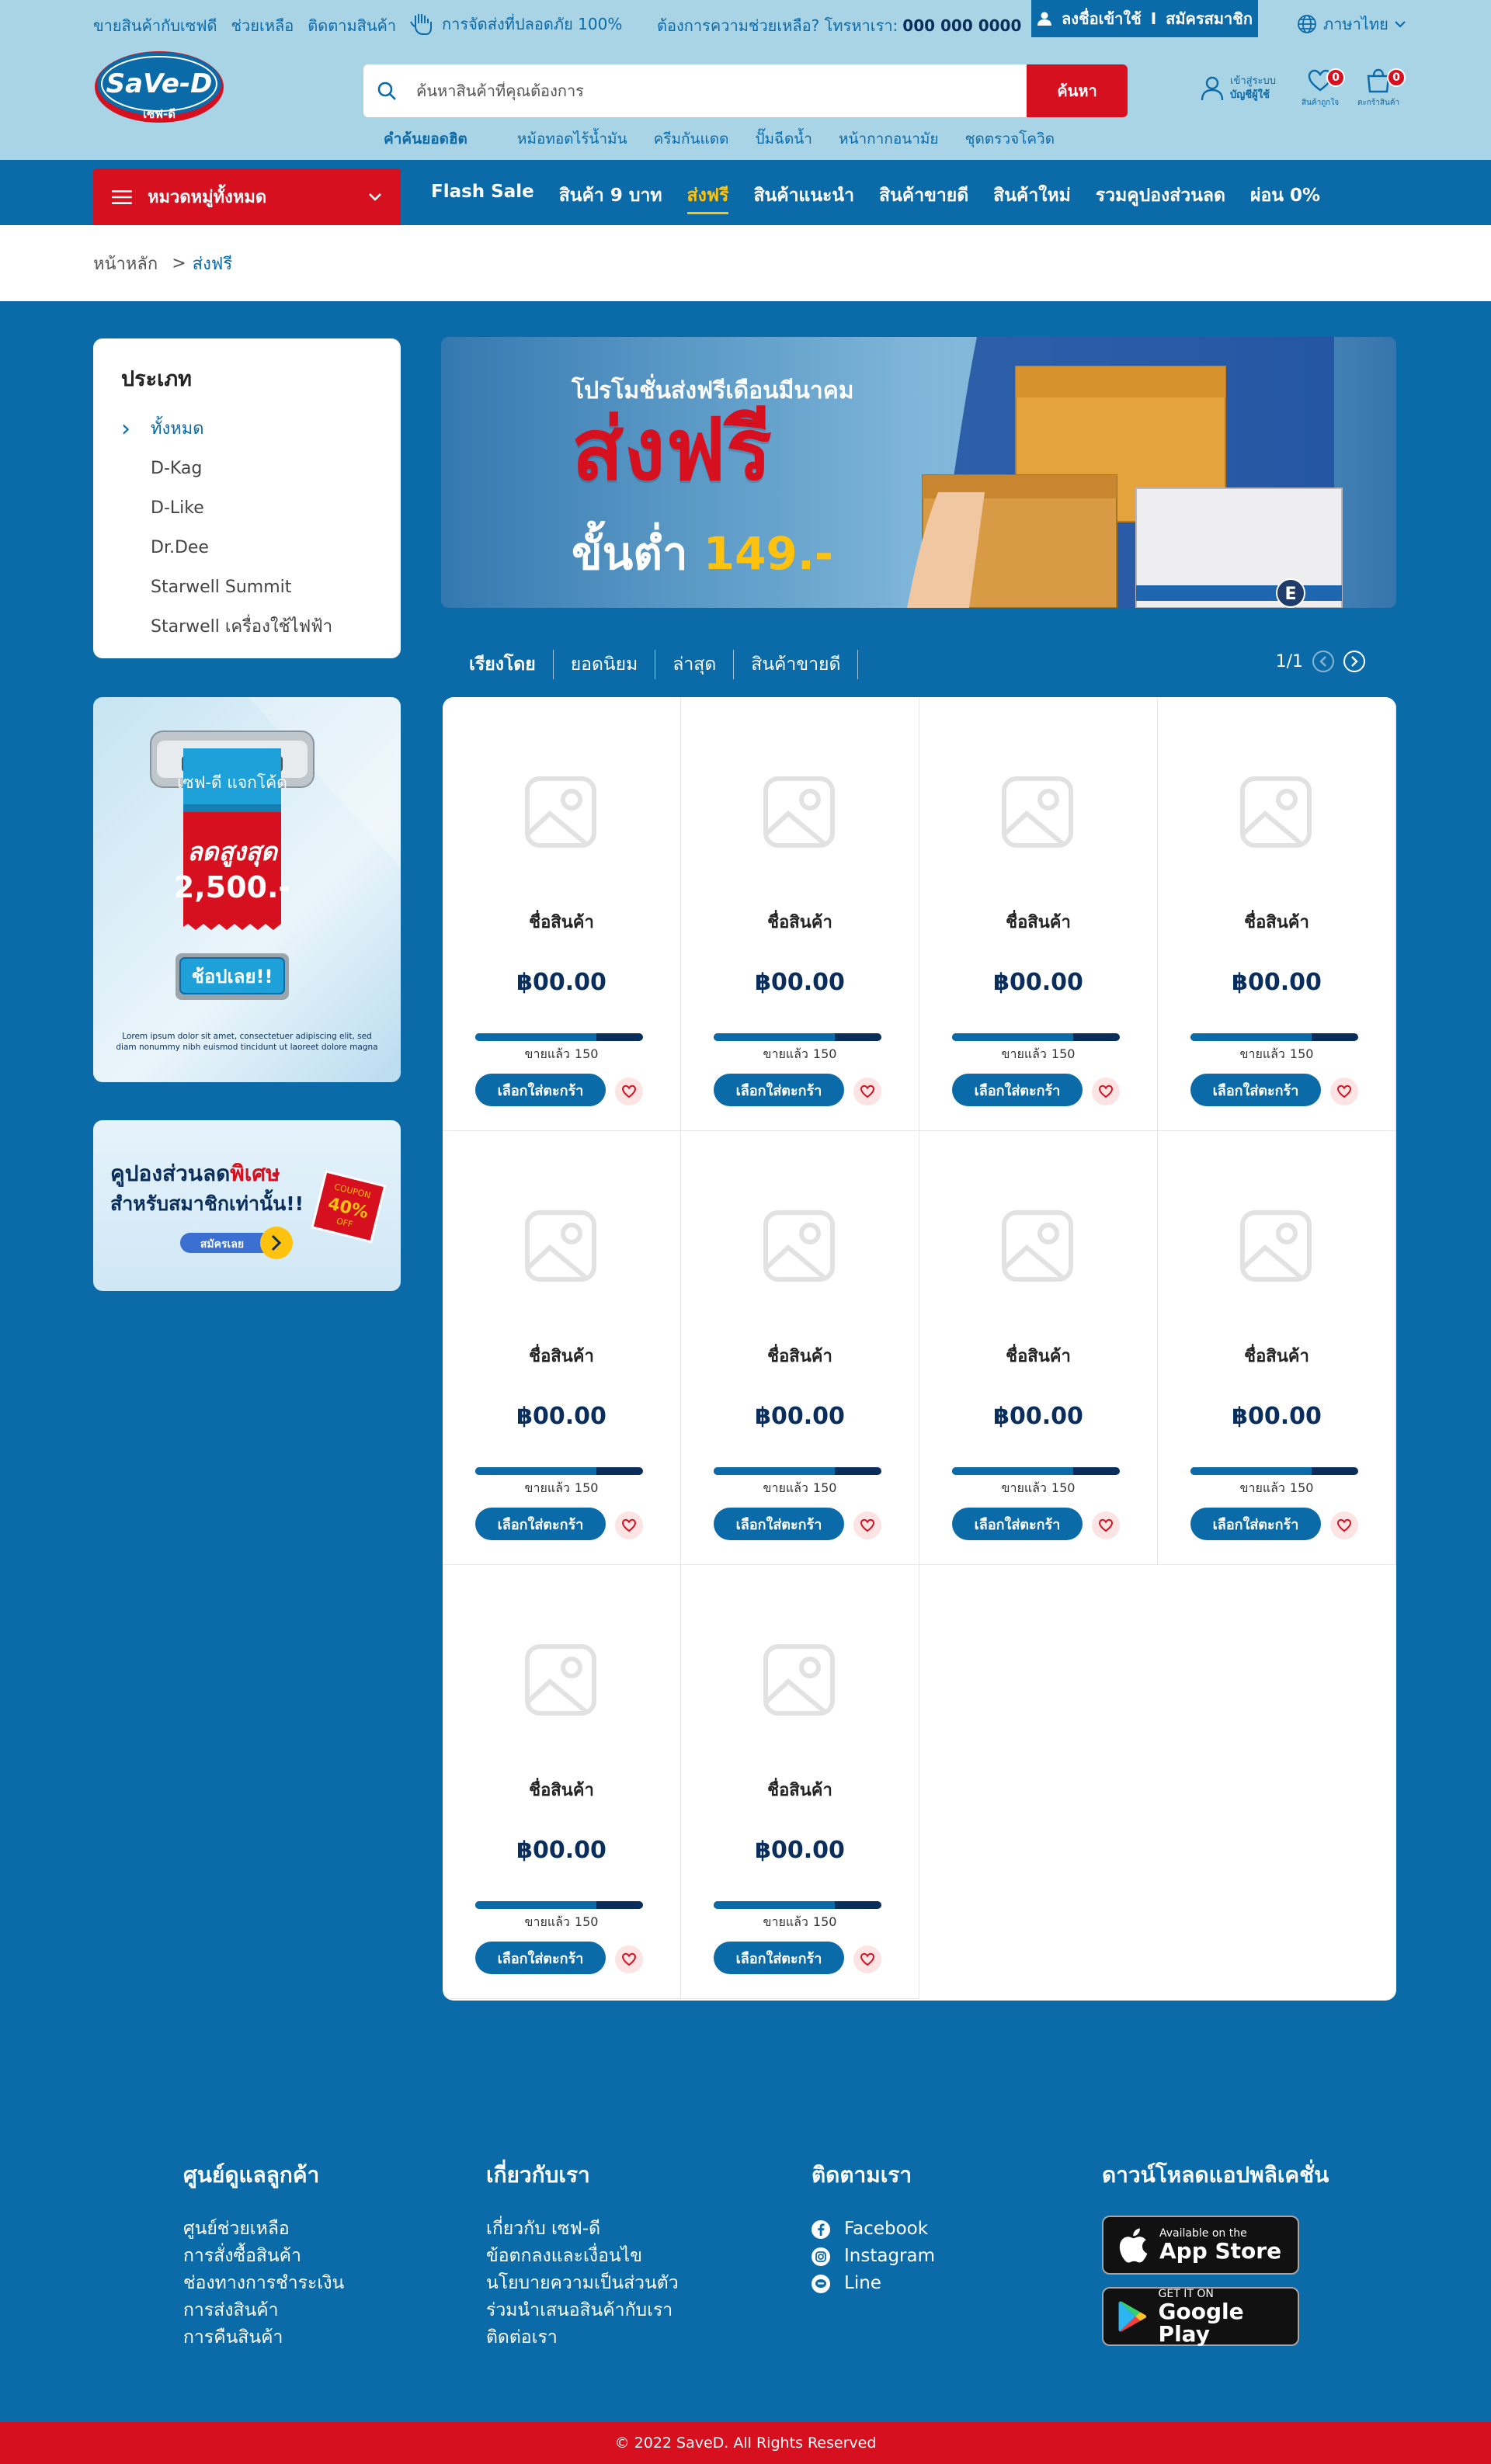 The height and width of the screenshot is (2464, 1491). I want to click on hot-keyword: ปั๊มฉีดน้ำ, so click(783, 139).